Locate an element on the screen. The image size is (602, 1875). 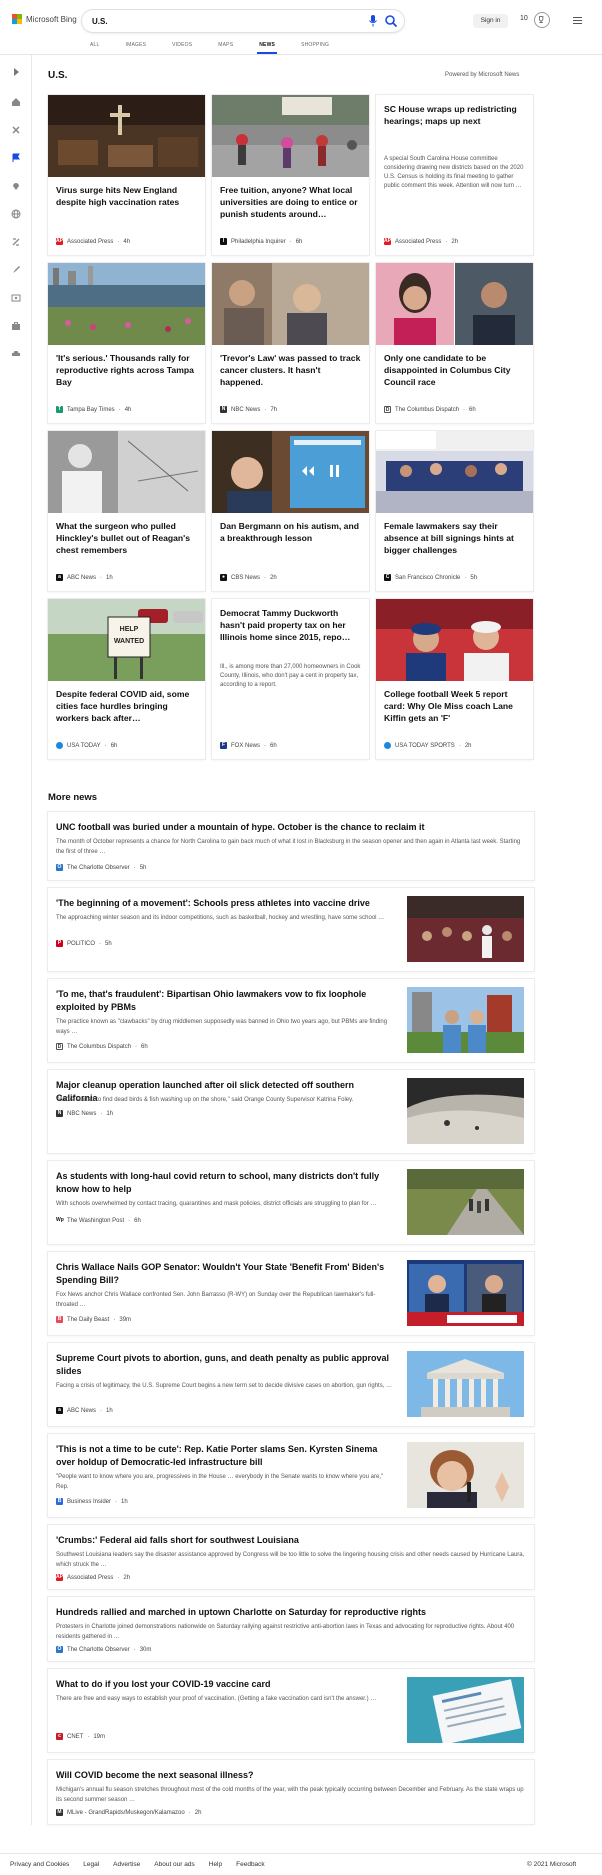
bing-logo: Microsoft Bing is located at coordinates (44, 19).